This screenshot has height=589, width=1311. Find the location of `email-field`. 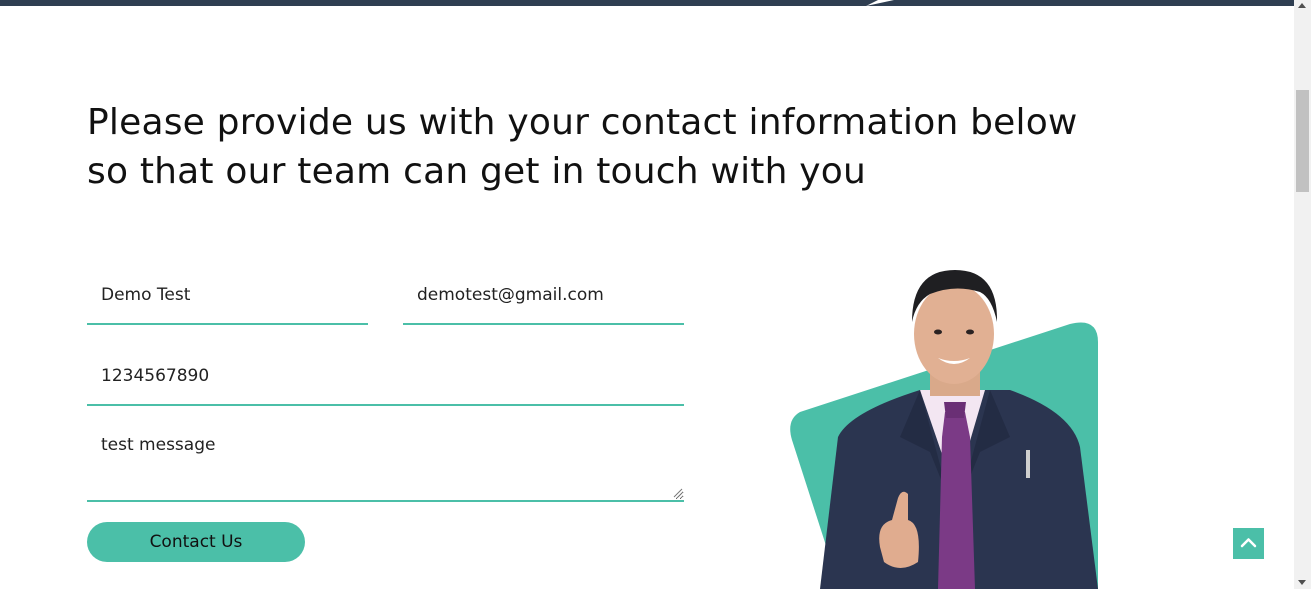

email-field is located at coordinates (543, 295).